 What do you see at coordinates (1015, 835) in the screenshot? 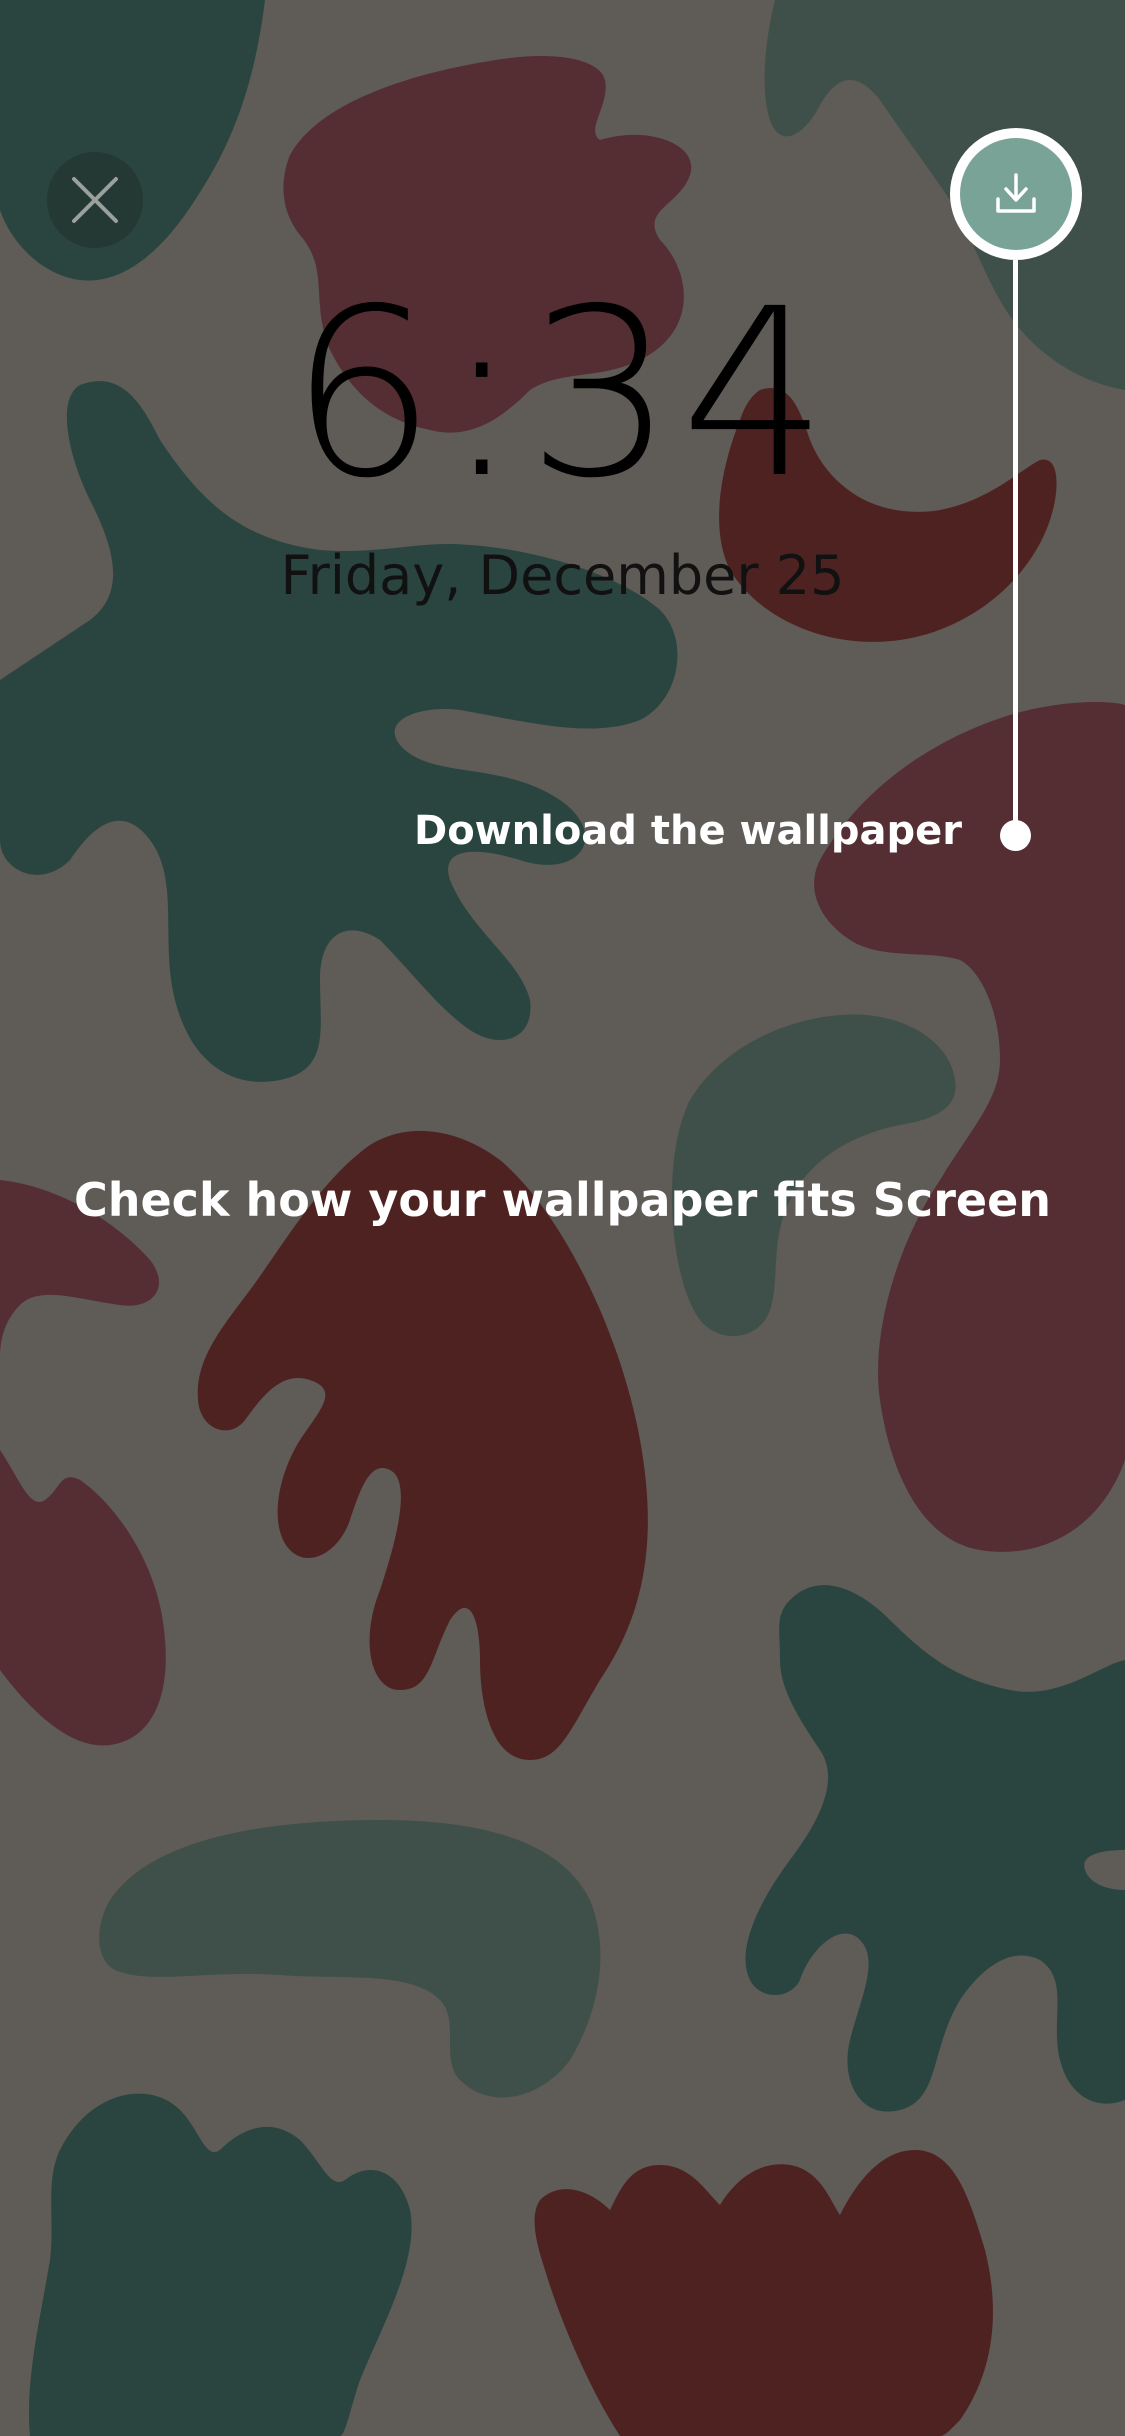
I see `tooltip-anchor-dot` at bounding box center [1015, 835].